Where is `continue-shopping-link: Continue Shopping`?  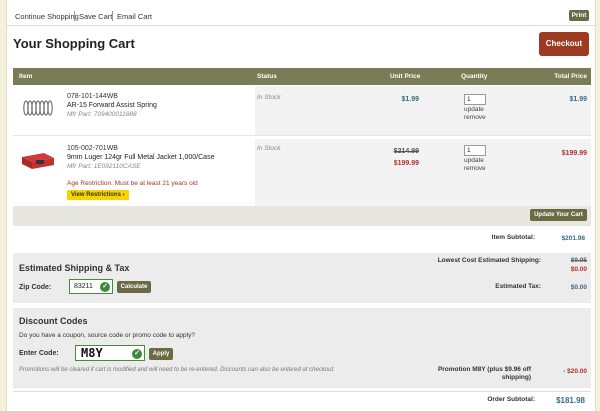 continue-shopping-link: Continue Shopping is located at coordinates (47, 16).